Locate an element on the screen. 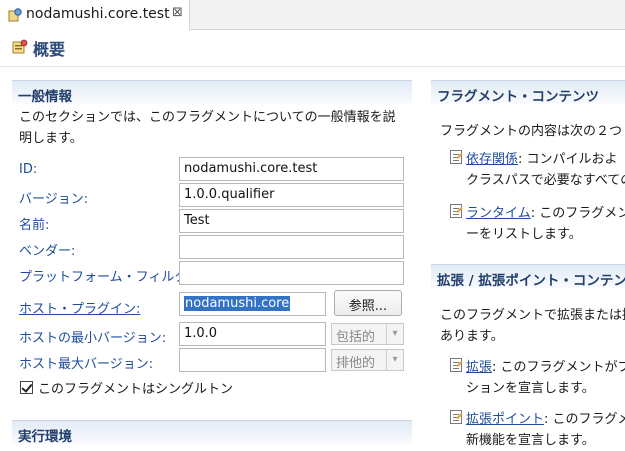  runtime-icon is located at coordinates (456, 211).